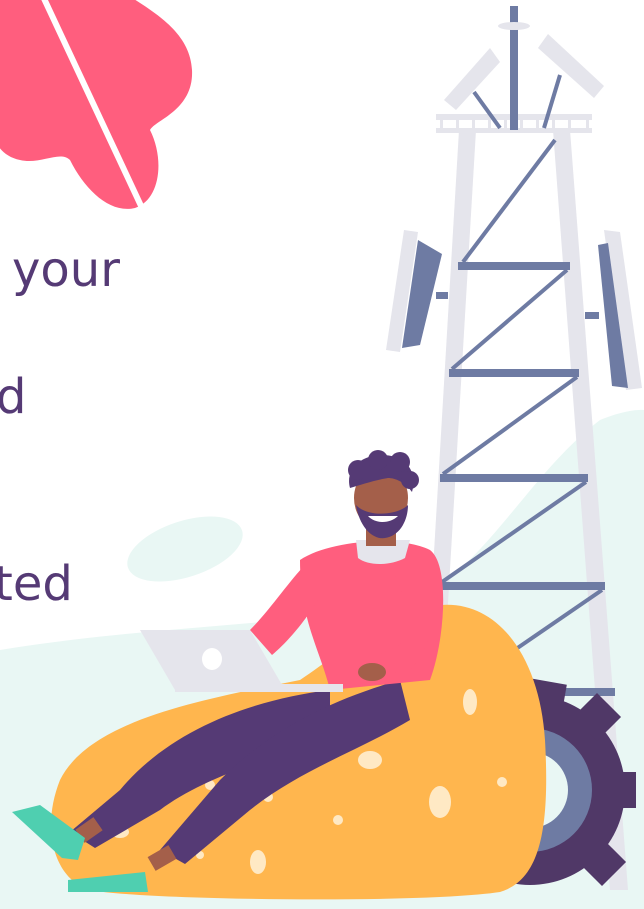 This screenshot has width=644, height=909. Describe the element at coordinates (66, 270) in the screenshot. I see `headline-line-1: your` at that location.